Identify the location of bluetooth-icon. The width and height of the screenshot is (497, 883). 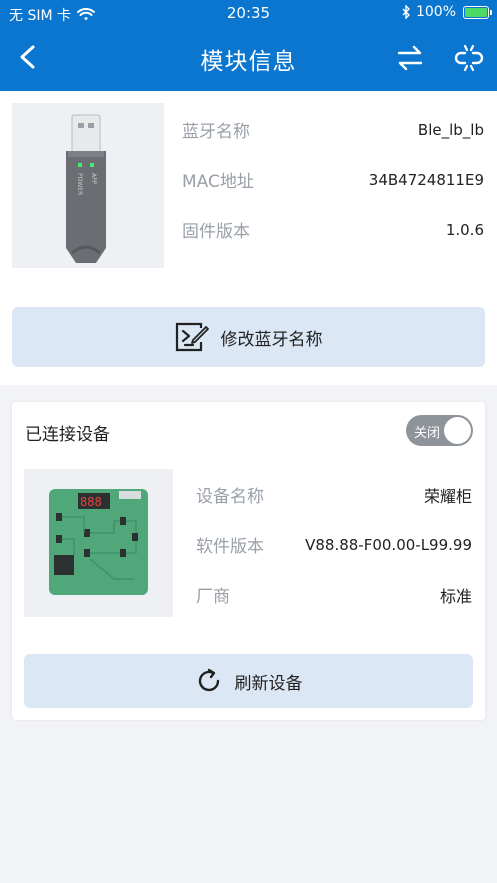
(406, 12).